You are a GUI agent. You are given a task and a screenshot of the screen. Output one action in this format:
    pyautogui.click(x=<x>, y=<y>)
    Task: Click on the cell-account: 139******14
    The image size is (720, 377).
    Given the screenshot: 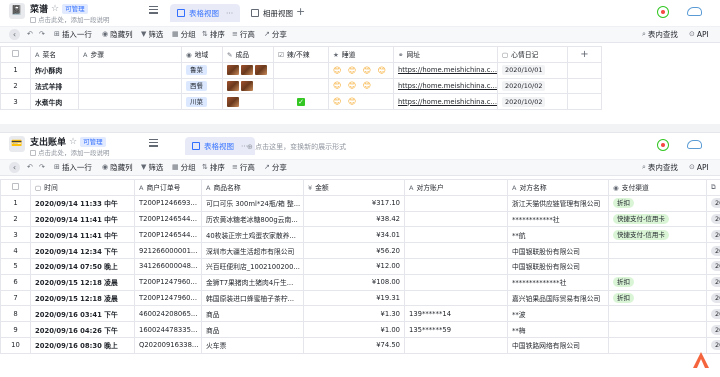 What is the action you would take?
    pyautogui.click(x=456, y=314)
    